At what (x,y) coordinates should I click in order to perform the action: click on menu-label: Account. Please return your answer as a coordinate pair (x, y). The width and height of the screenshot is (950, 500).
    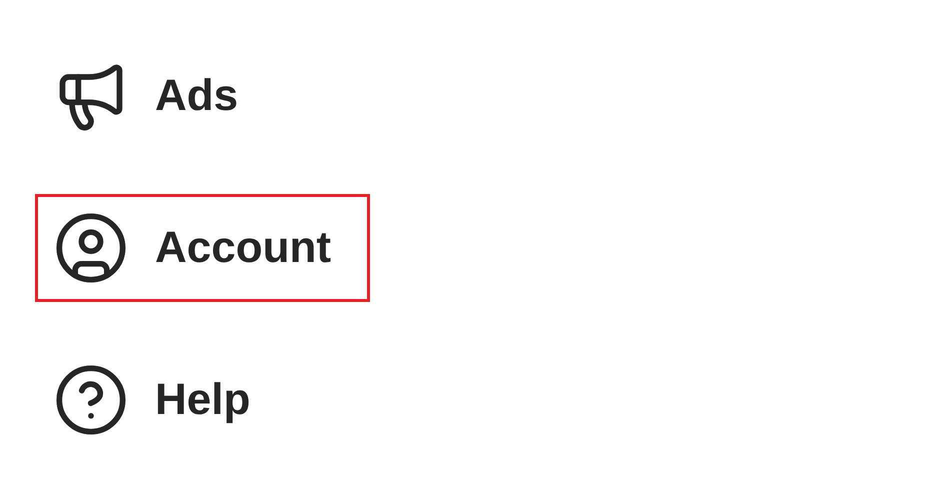
    Looking at the image, I should click on (243, 248).